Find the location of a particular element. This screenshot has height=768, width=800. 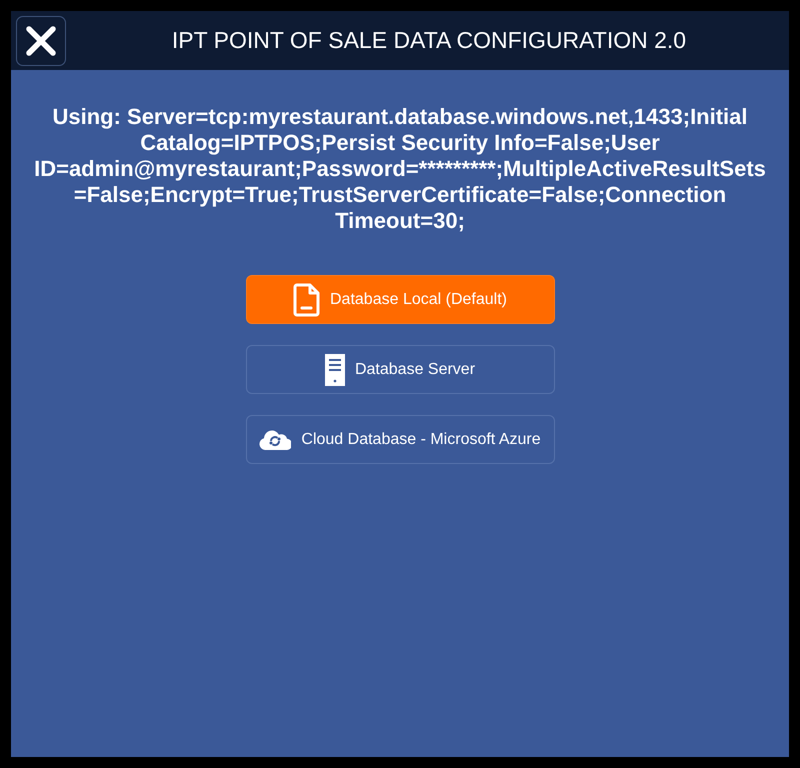

close-button is located at coordinates (41, 41).